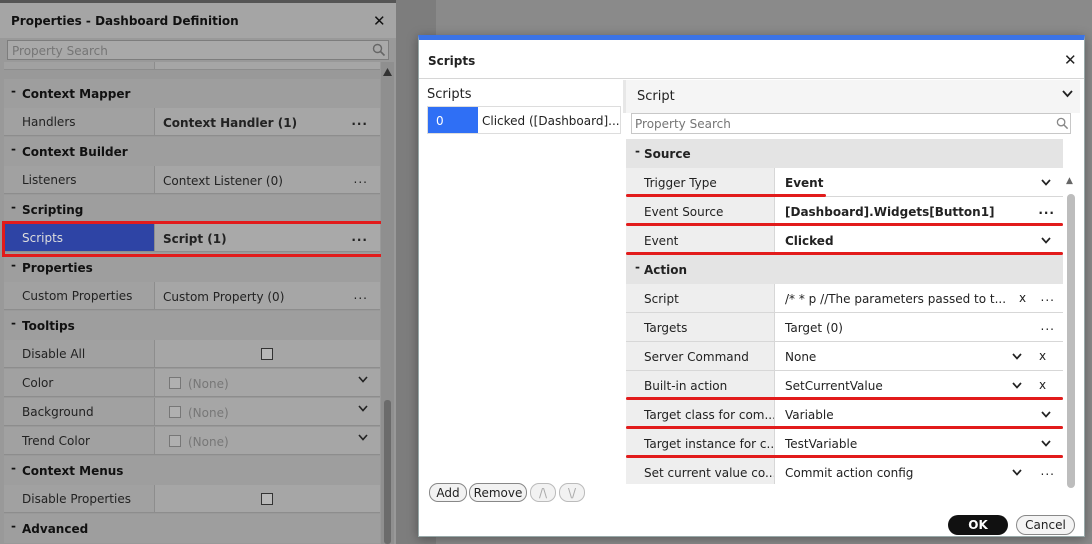 This screenshot has width=1092, height=544. What do you see at coordinates (918, 385) in the screenshot?
I see `property-value: SetCurrentValue x` at bounding box center [918, 385].